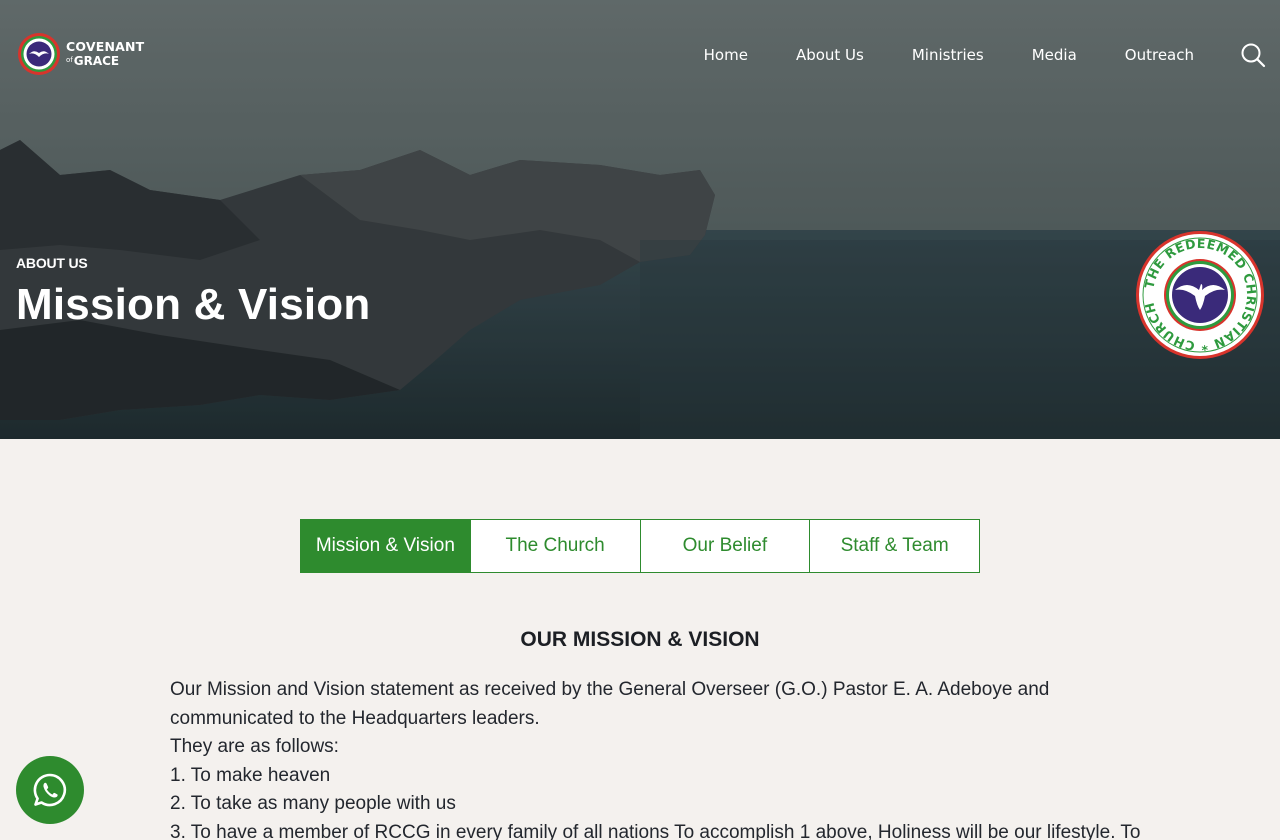  What do you see at coordinates (1253, 55) in the screenshot?
I see `search-icon` at bounding box center [1253, 55].